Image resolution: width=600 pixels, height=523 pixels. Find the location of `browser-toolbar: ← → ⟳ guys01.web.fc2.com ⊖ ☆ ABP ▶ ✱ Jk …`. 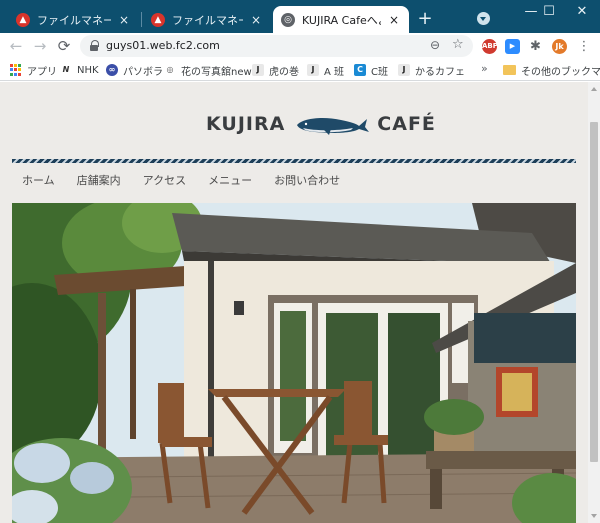

browser-toolbar: ← → ⟳ guys01.web.fc2.com ⊖ ☆ ABP ▶ ✱ Jk … is located at coordinates (300, 46).